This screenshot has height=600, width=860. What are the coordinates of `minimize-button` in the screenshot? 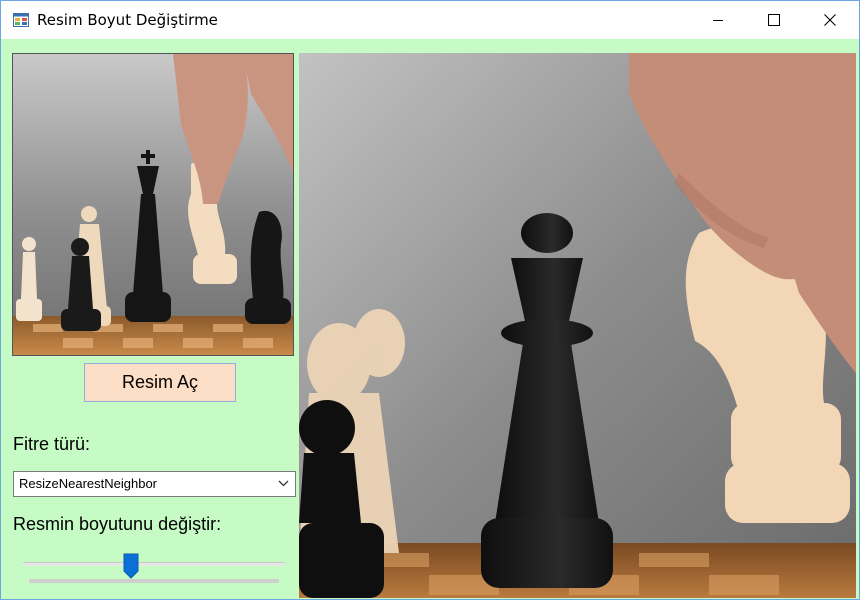 It's located at (718, 20).